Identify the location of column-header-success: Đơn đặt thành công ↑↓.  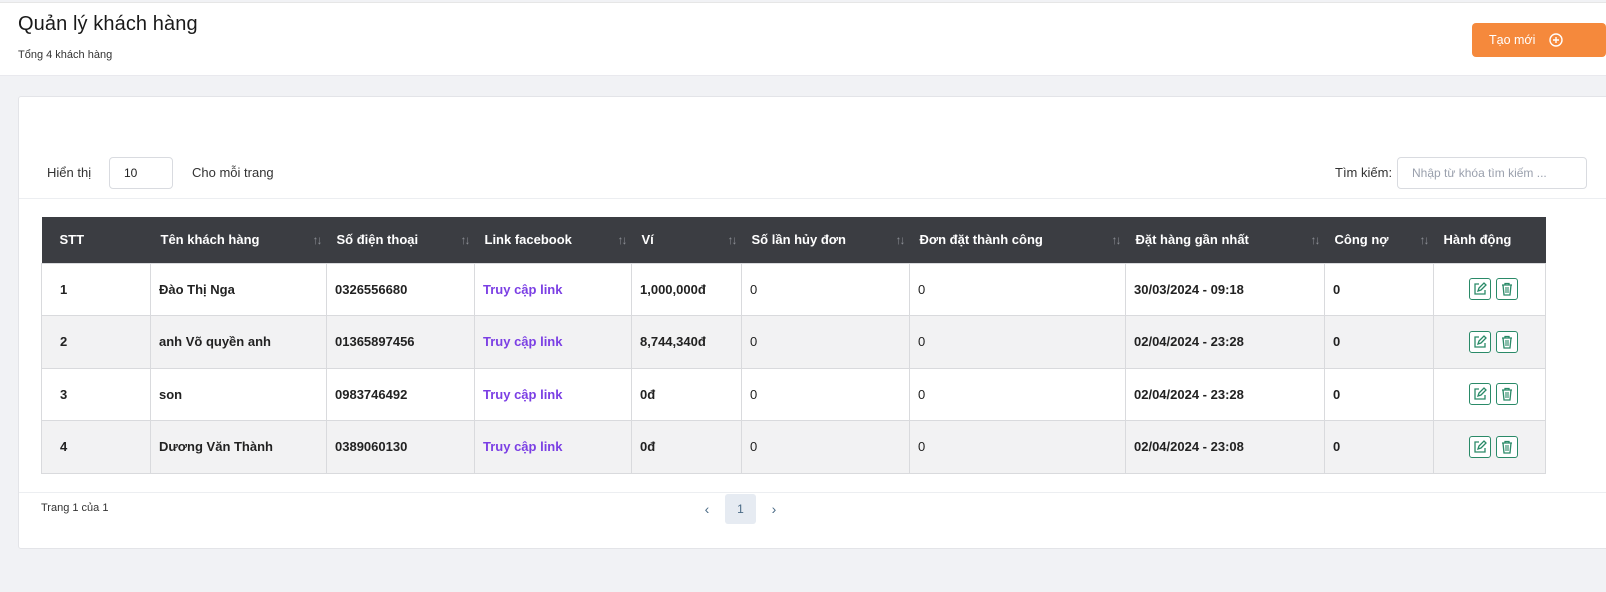
(1017, 240).